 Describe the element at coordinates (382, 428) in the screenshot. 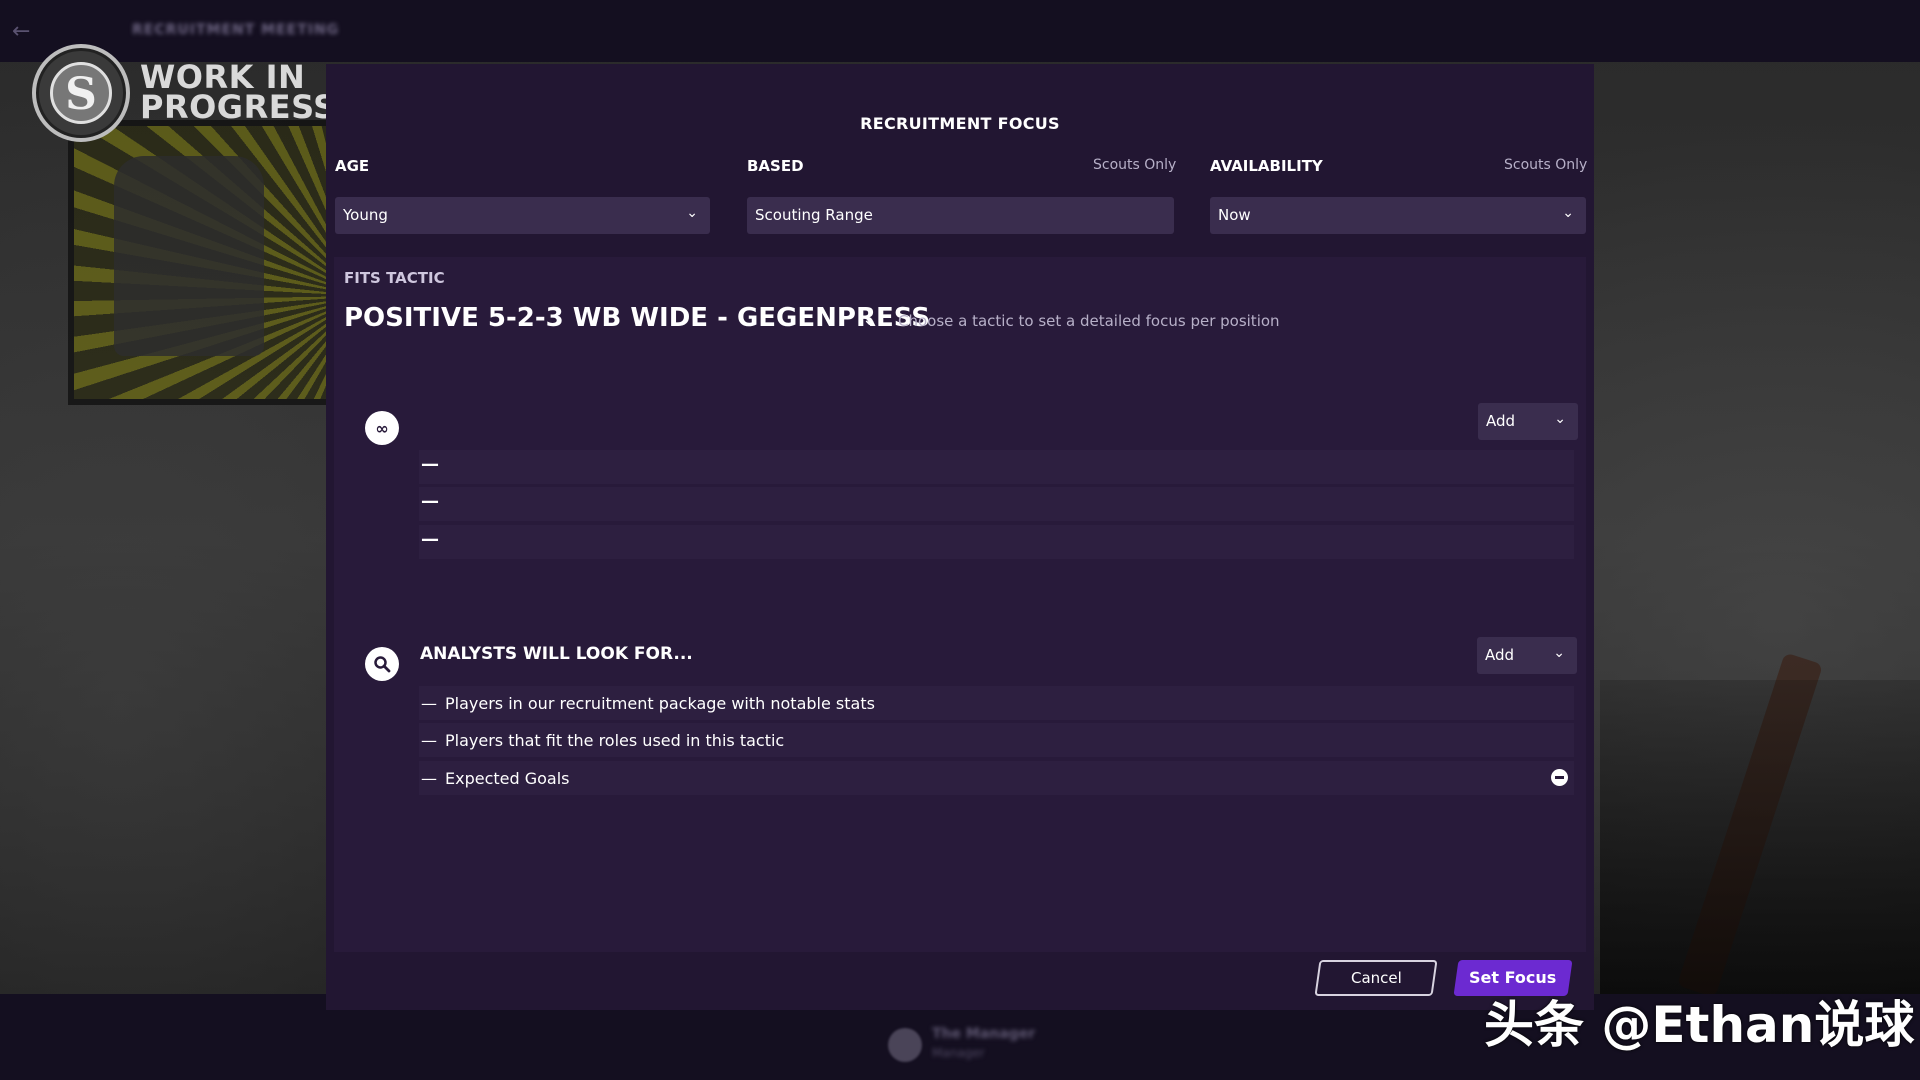

I see `binoculars-icon: ∞` at that location.